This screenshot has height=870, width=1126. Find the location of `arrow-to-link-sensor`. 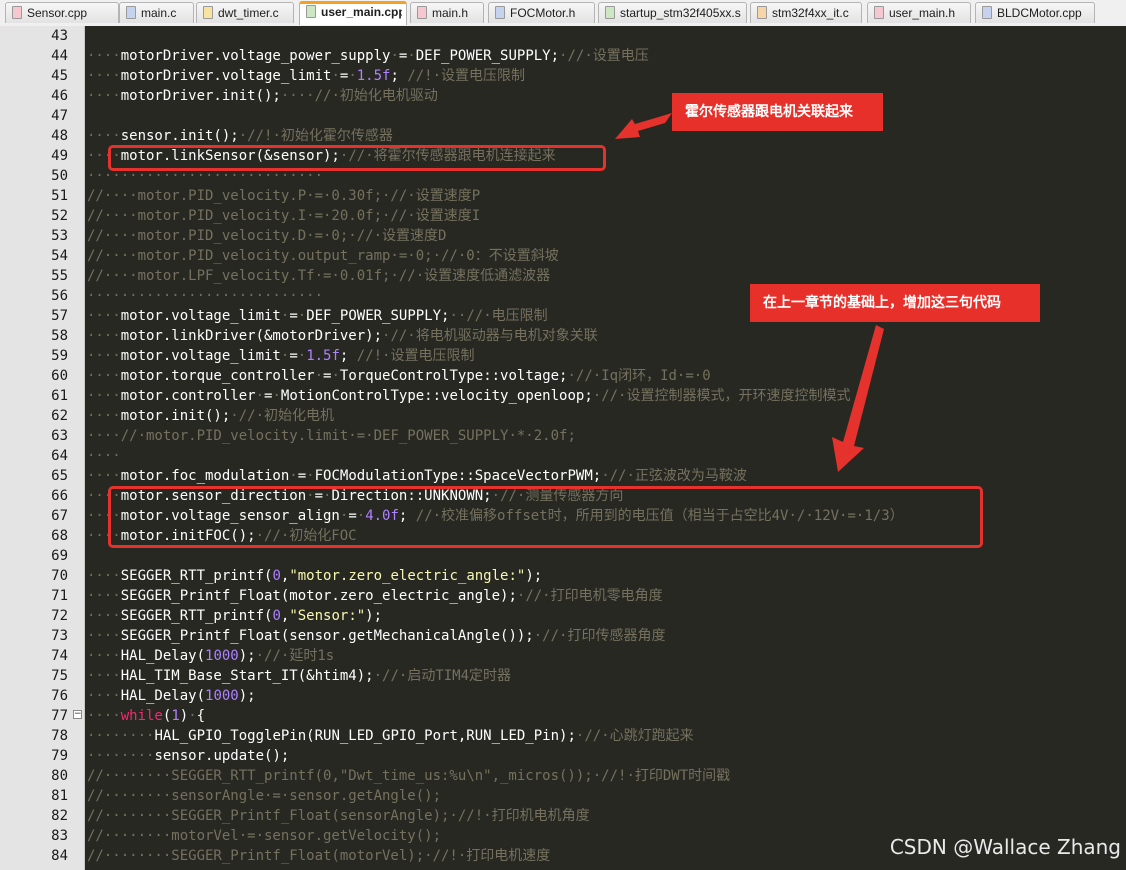

arrow-to-link-sensor is located at coordinates (643, 126).